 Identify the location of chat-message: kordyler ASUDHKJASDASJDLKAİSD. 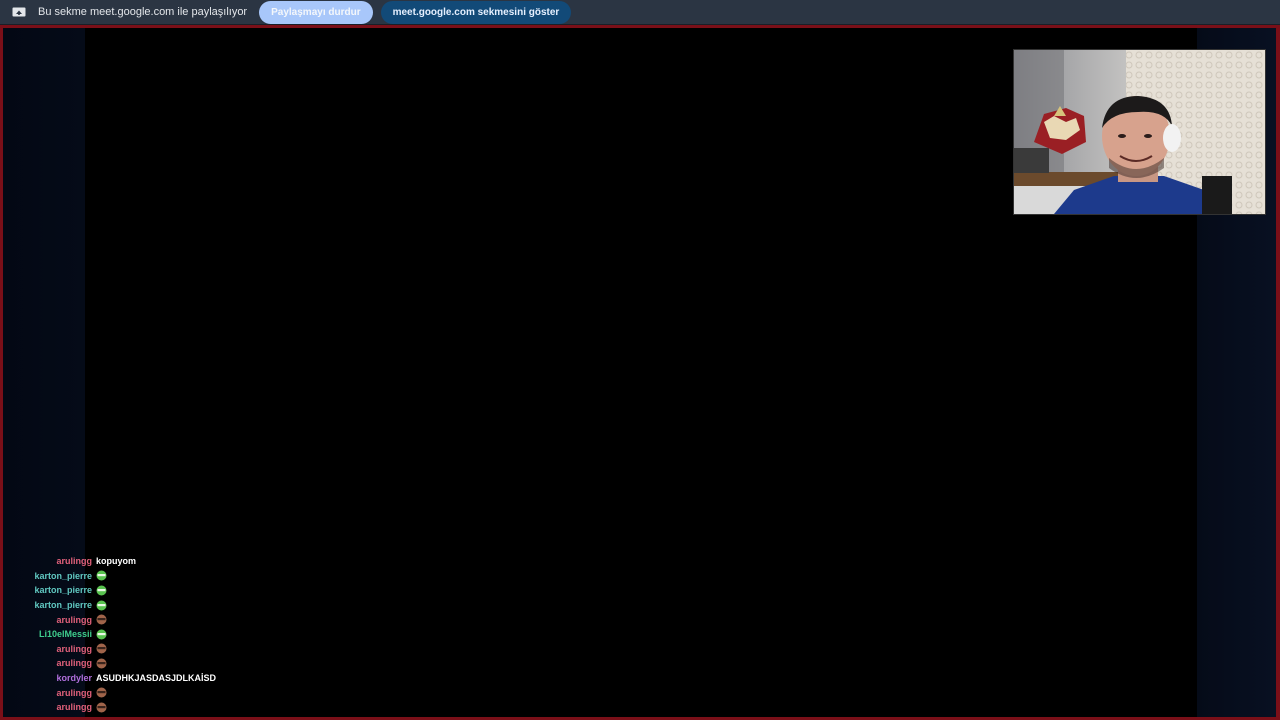
(150, 678).